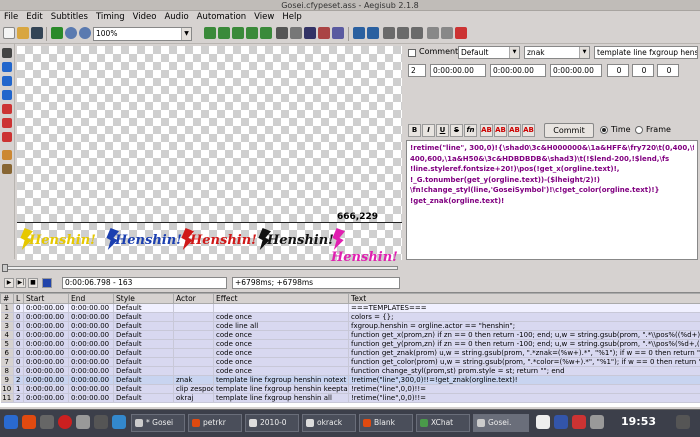  What do you see at coordinates (668, 70) in the screenshot?
I see `margin-vertical-field: 0` at bounding box center [668, 70].